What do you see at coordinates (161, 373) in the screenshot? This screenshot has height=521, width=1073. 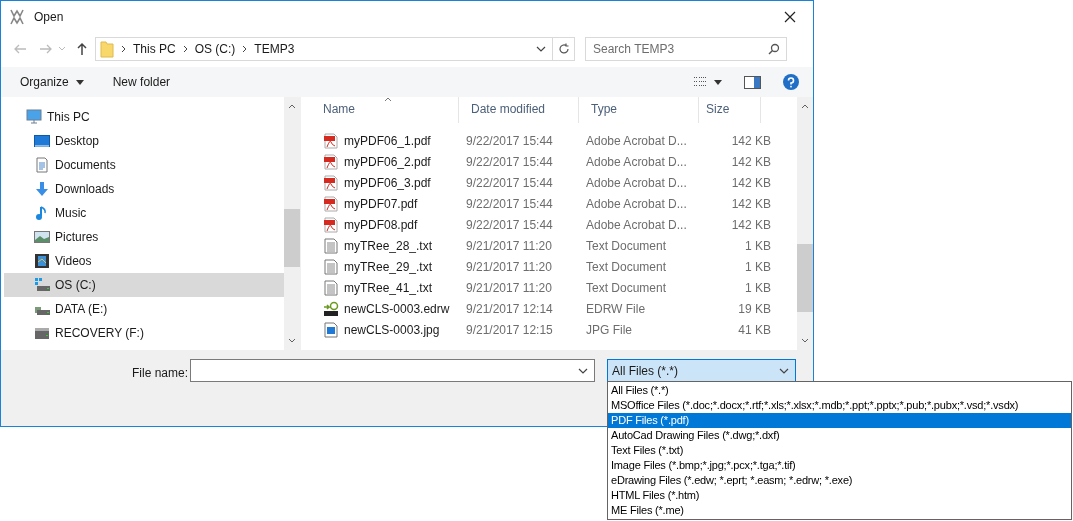 I see `file-name-label: File name:` at bounding box center [161, 373].